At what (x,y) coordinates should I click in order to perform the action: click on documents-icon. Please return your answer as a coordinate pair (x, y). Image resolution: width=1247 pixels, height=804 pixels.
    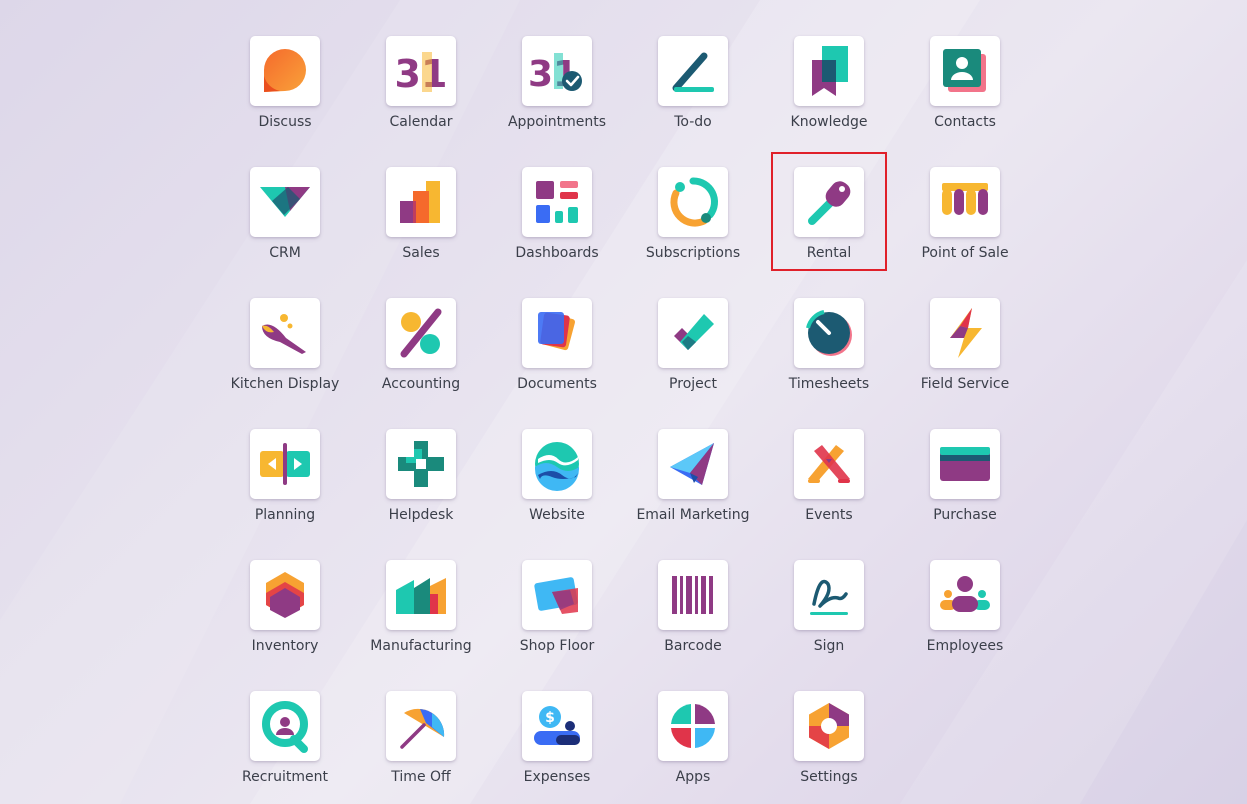
    Looking at the image, I should click on (557, 333).